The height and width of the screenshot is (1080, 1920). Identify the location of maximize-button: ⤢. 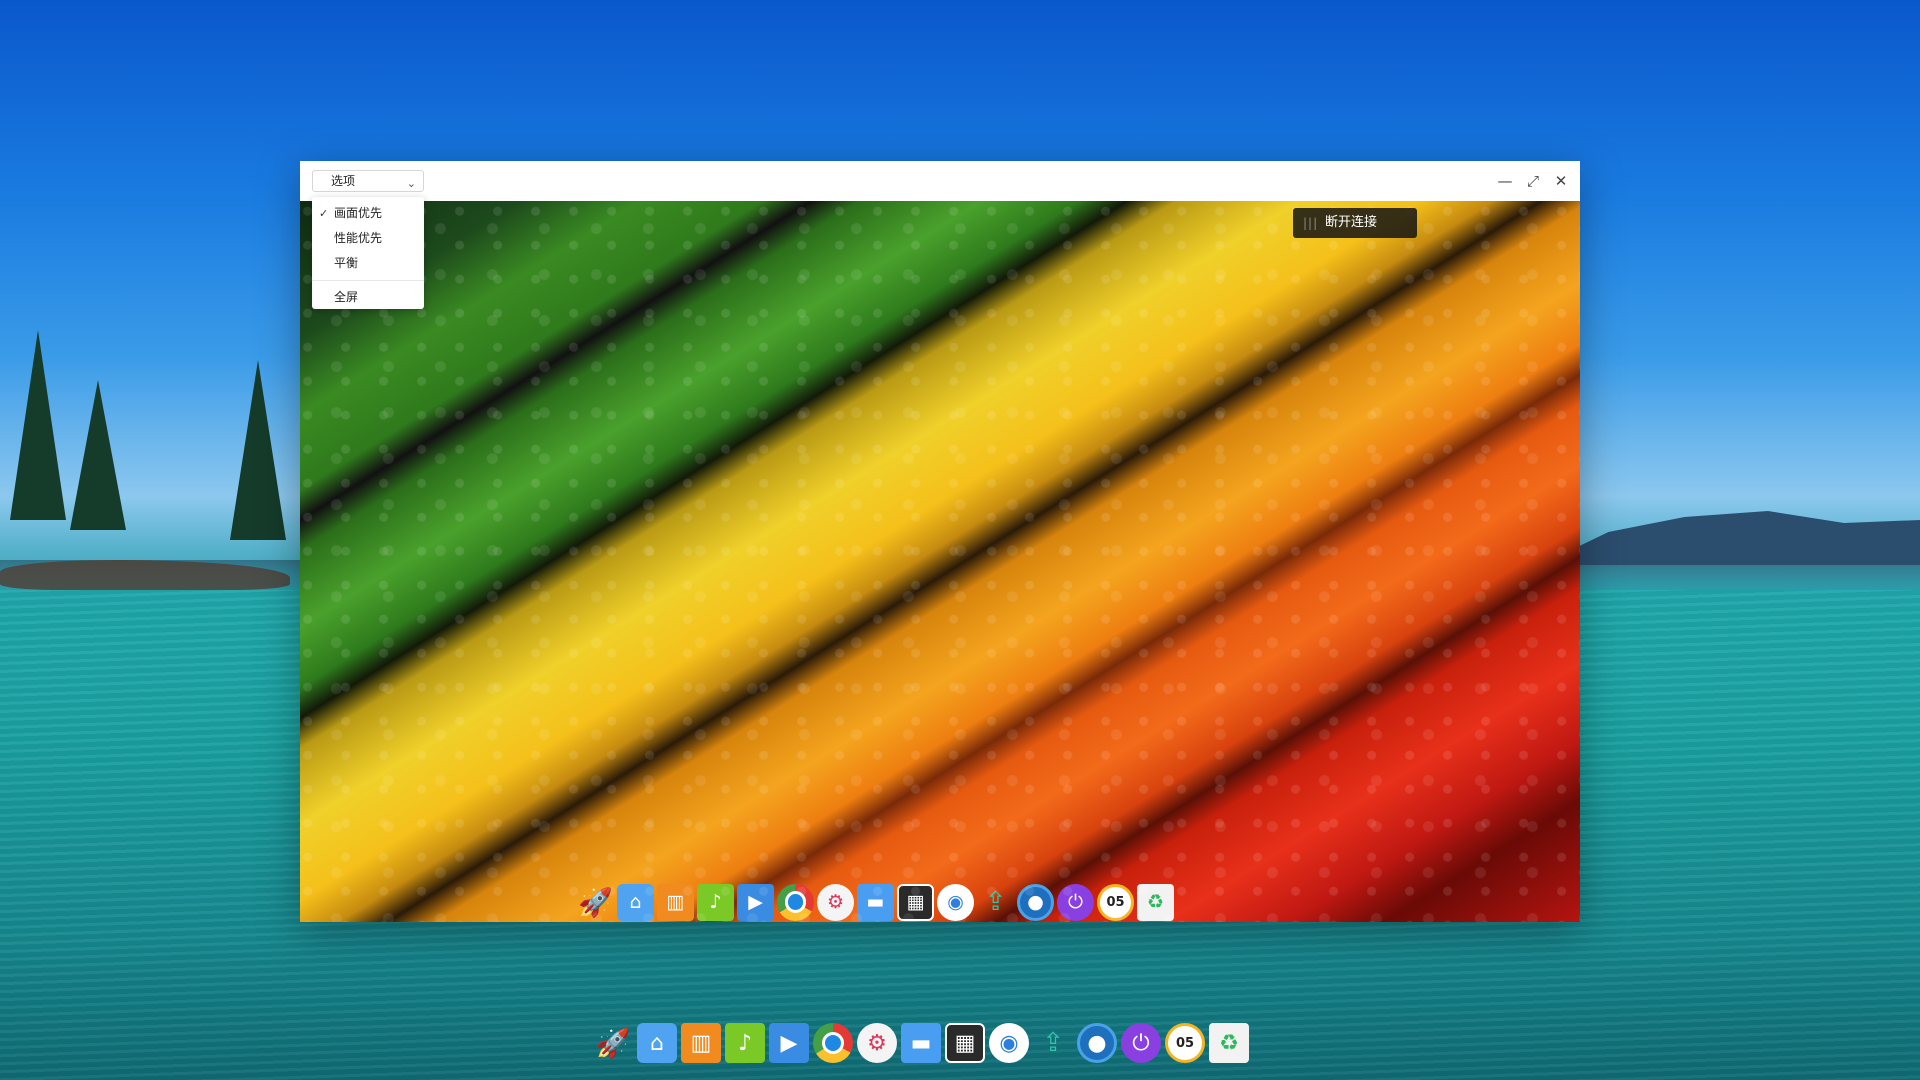
(1533, 181).